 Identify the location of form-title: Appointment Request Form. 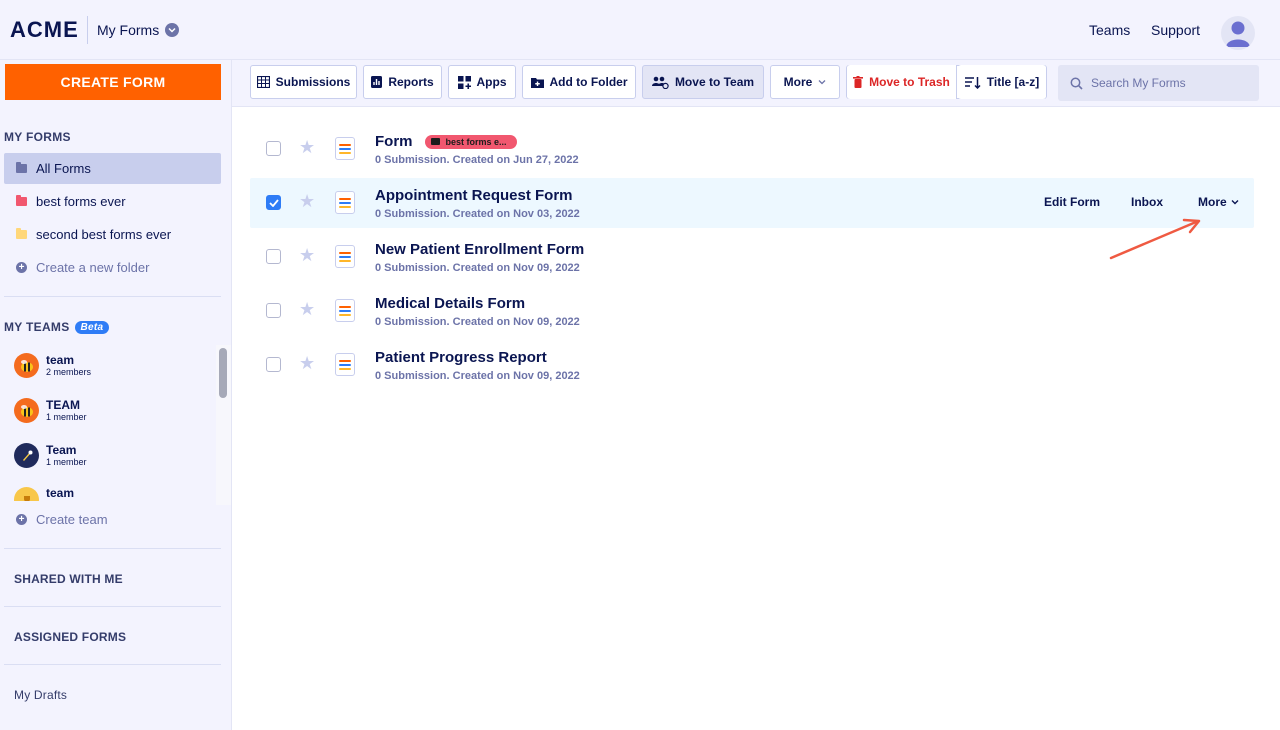
(474, 195).